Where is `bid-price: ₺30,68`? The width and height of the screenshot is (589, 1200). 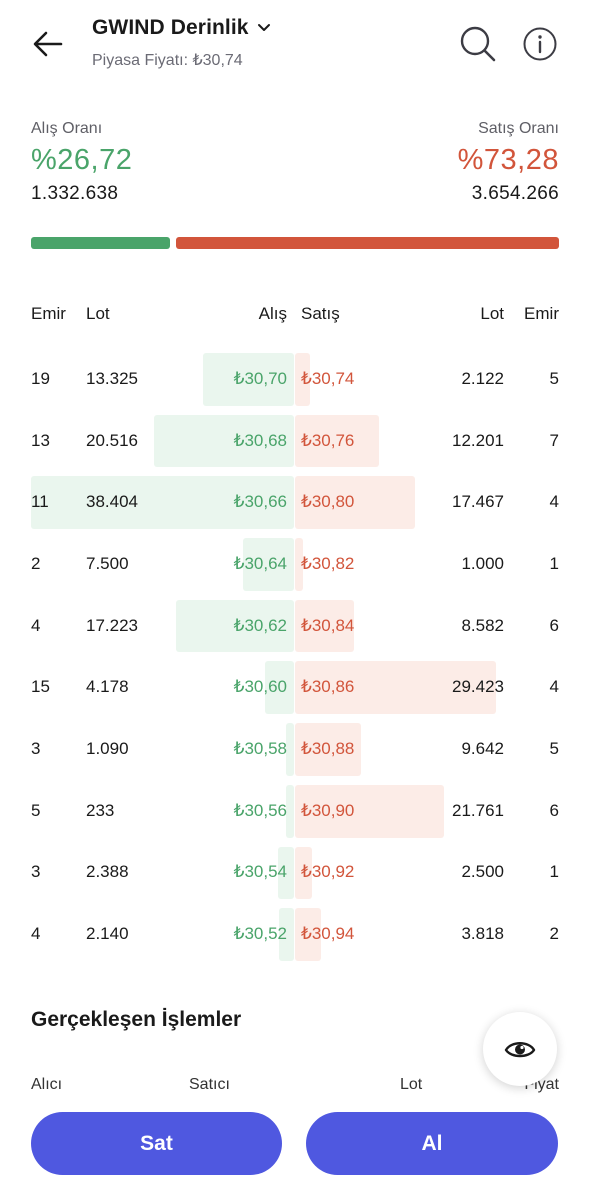
bid-price: ₺30,68 is located at coordinates (260, 440).